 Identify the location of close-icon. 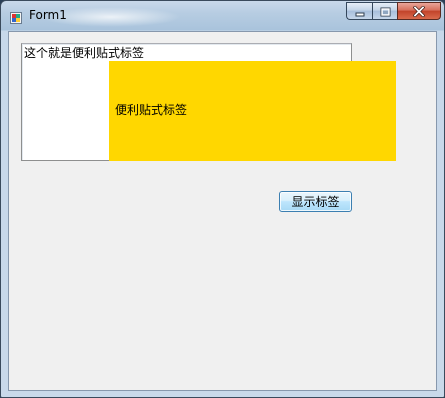
(419, 11).